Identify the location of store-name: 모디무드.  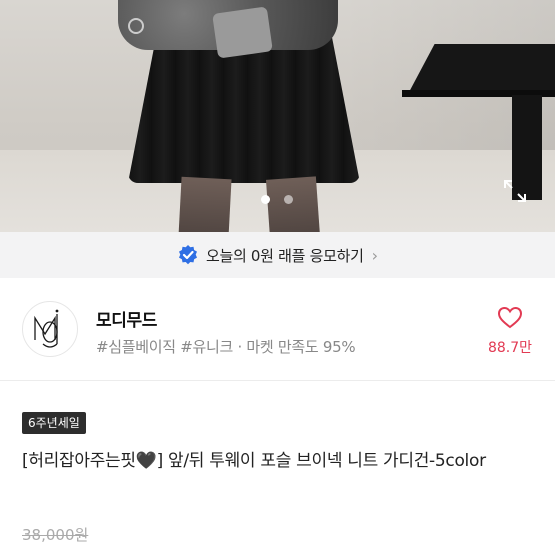
(126, 318).